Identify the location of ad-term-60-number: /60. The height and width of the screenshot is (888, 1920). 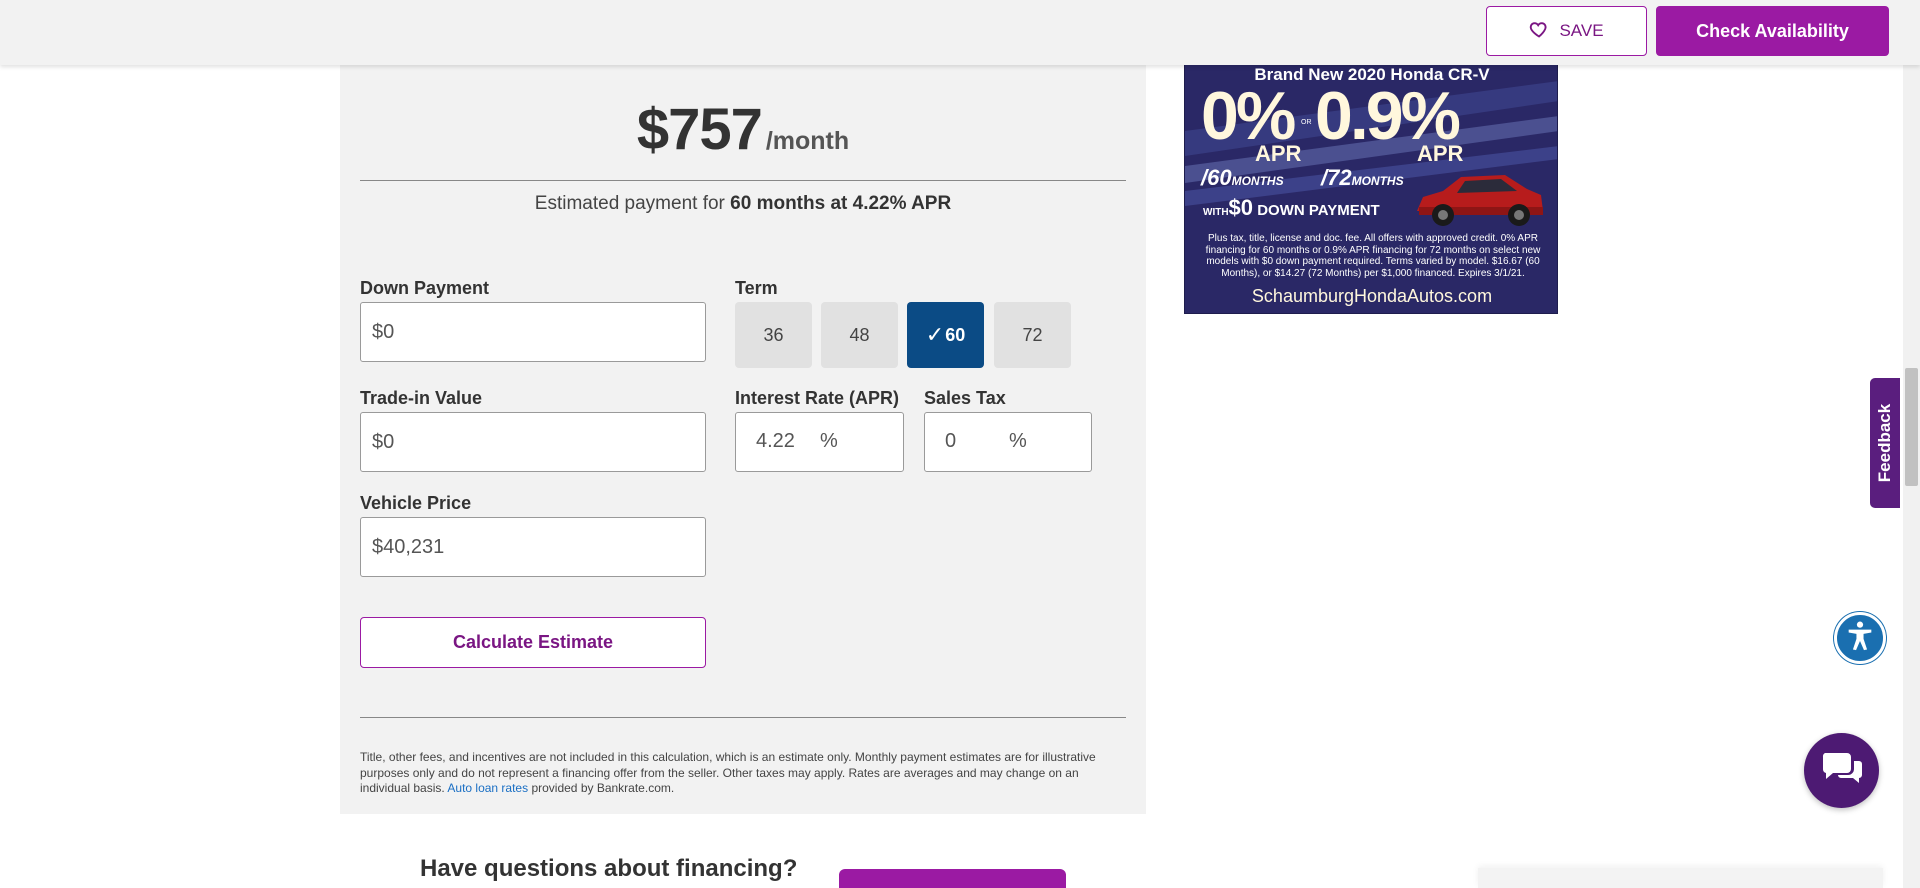
(1216, 177).